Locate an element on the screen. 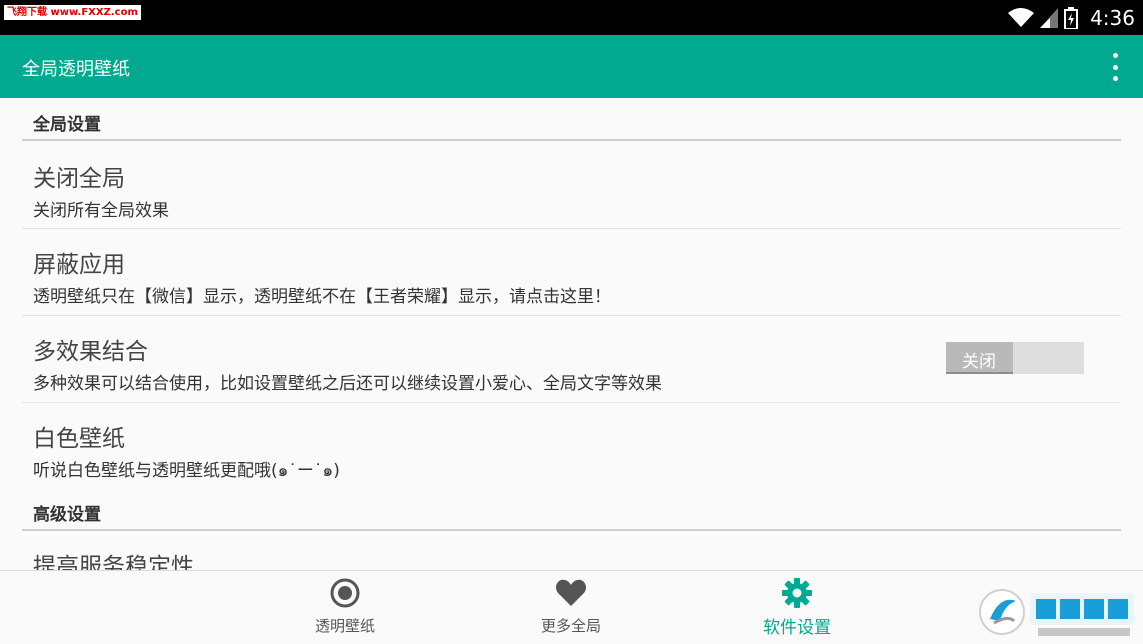 Image resolution: width=1143 pixels, height=644 pixels. pref-block-apps: 屏蔽应用 透明壁纸只在【微信】显示，透明壁纸不在【王者荣耀】显示，请点击这里！ is located at coordinates (571, 272).